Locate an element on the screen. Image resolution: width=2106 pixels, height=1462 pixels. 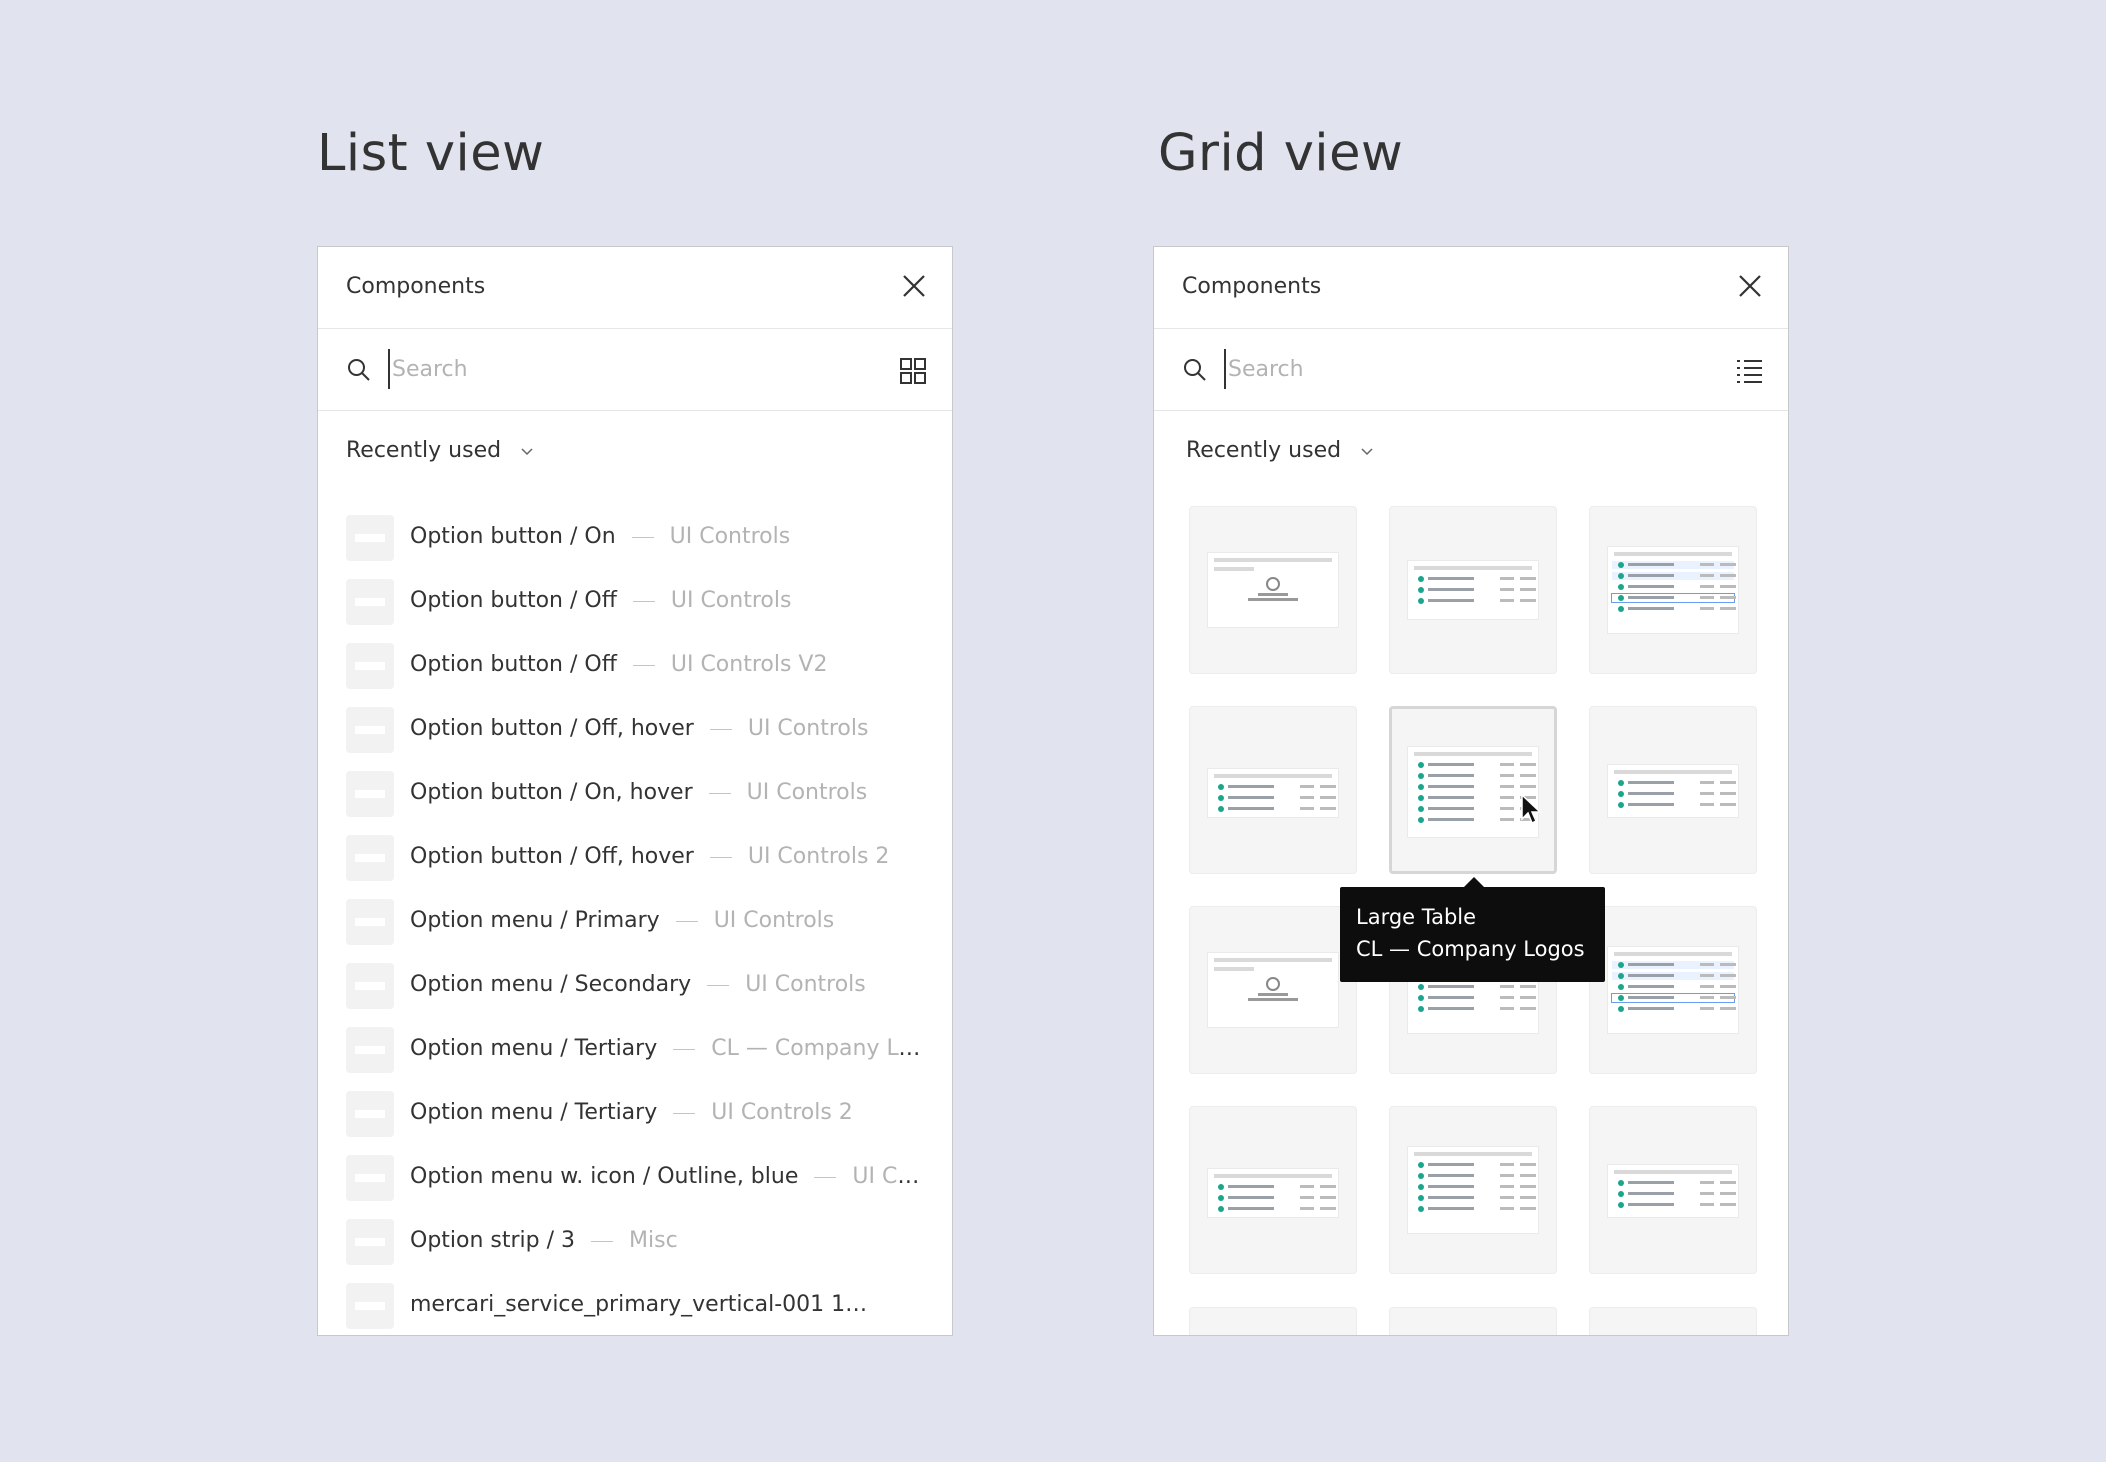
item-name: Option menu w. icon / Outline, blue is located at coordinates (604, 1176).